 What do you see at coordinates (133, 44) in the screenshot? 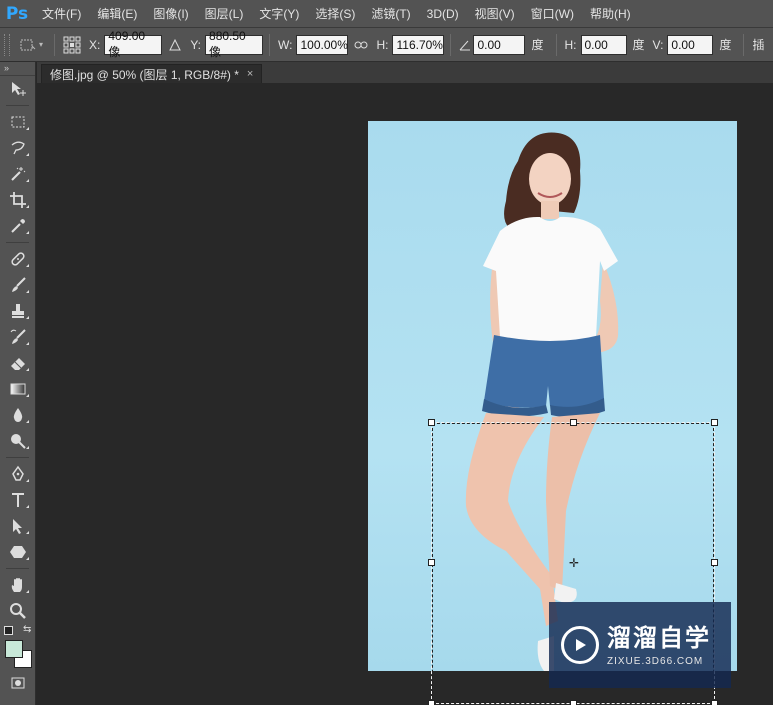
I see `x-position-field: 409.00 像` at bounding box center [133, 44].